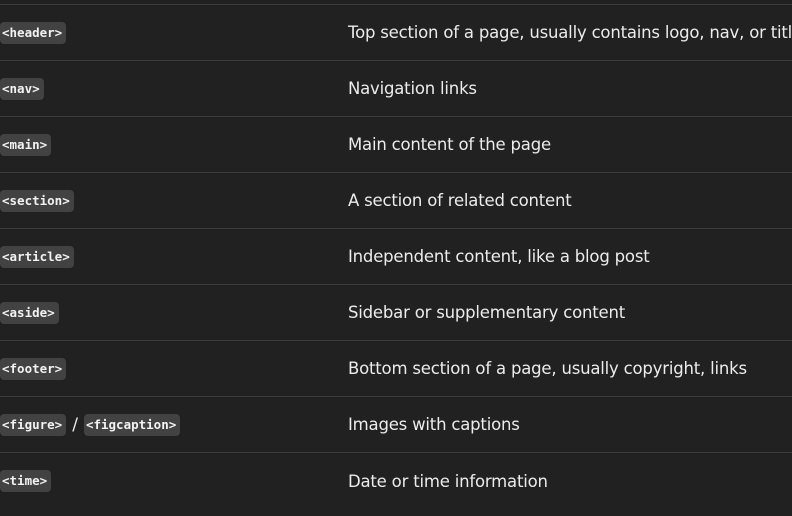 The image size is (792, 516). I want to click on tag-cell: <section>, so click(37, 200).